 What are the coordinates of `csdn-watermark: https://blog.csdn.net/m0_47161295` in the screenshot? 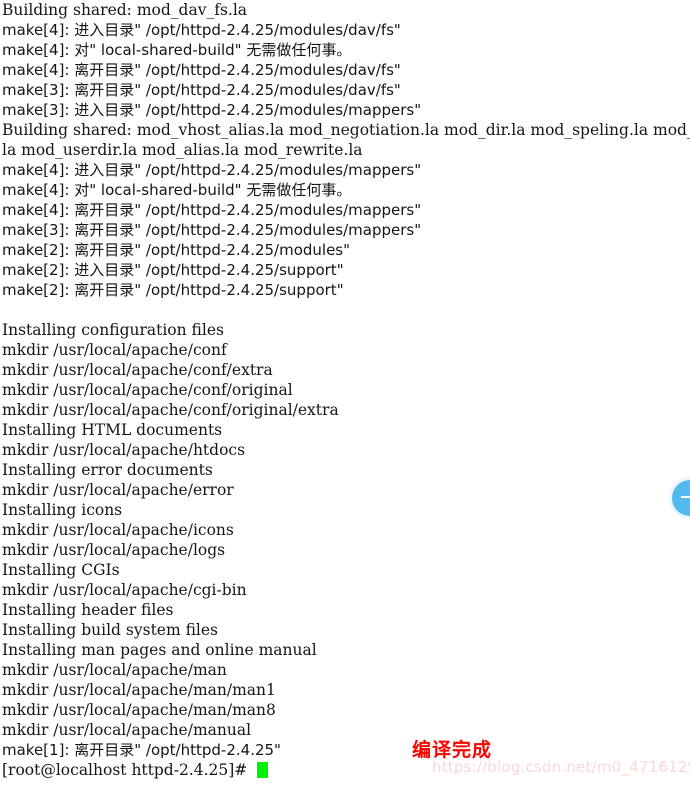 It's located at (561, 767).